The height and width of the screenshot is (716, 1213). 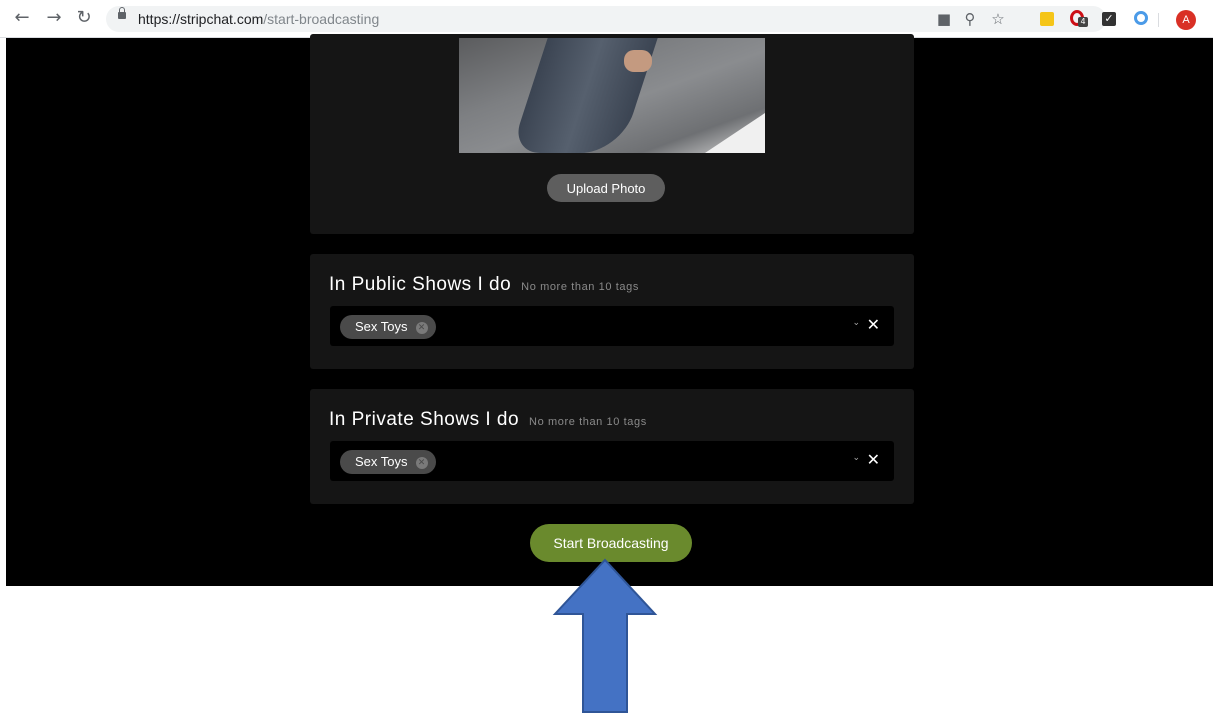 What do you see at coordinates (605, 635) in the screenshot?
I see `annotation-arrow` at bounding box center [605, 635].